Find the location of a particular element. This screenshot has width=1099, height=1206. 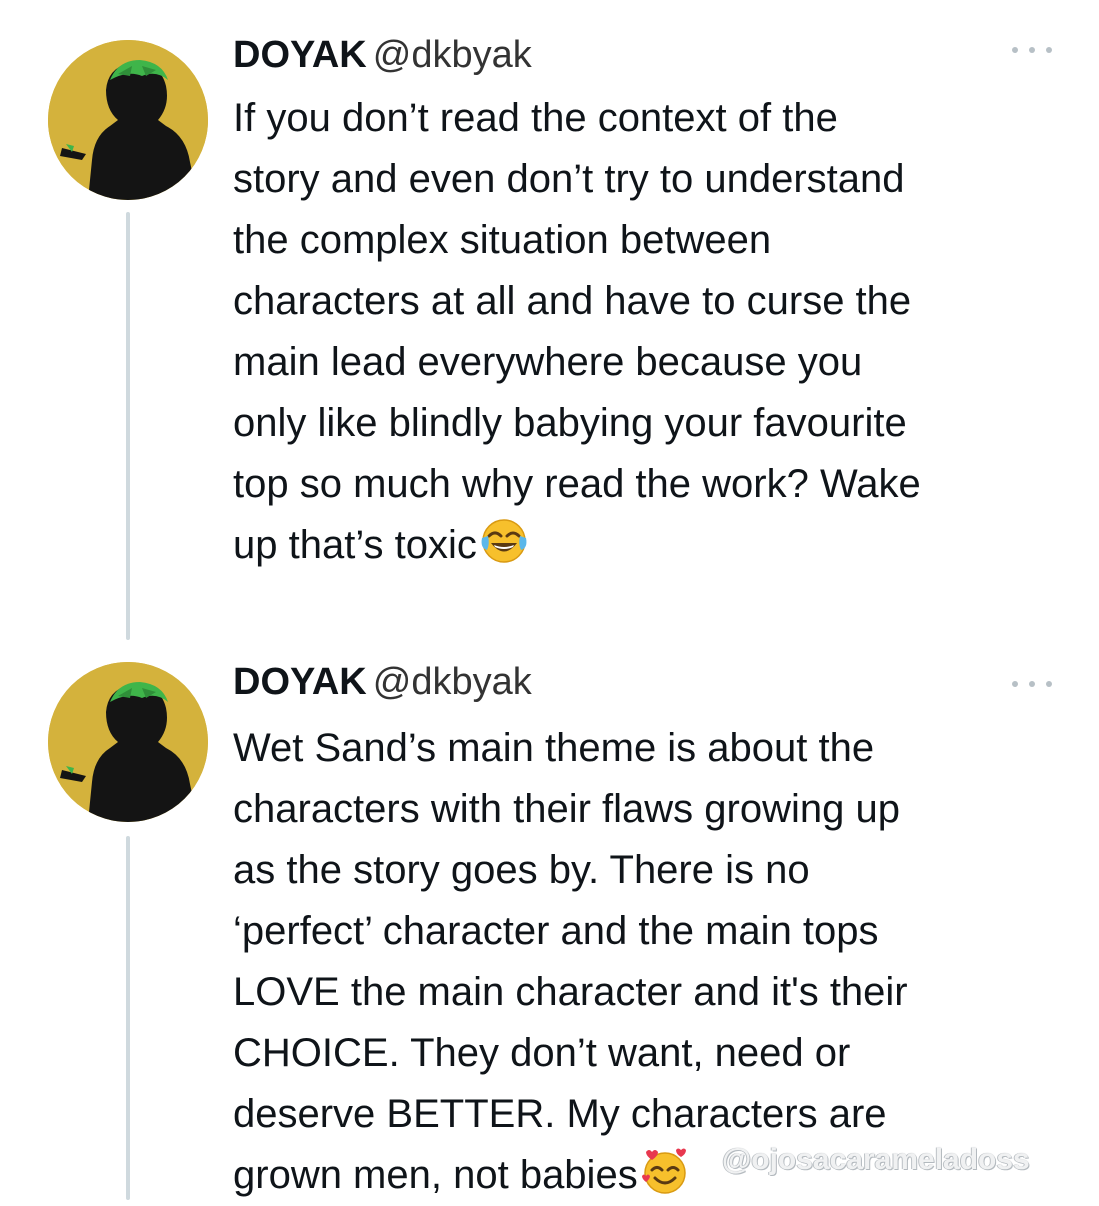

tweet-text-line: as the story goes by. There is no is located at coordinates (521, 870).